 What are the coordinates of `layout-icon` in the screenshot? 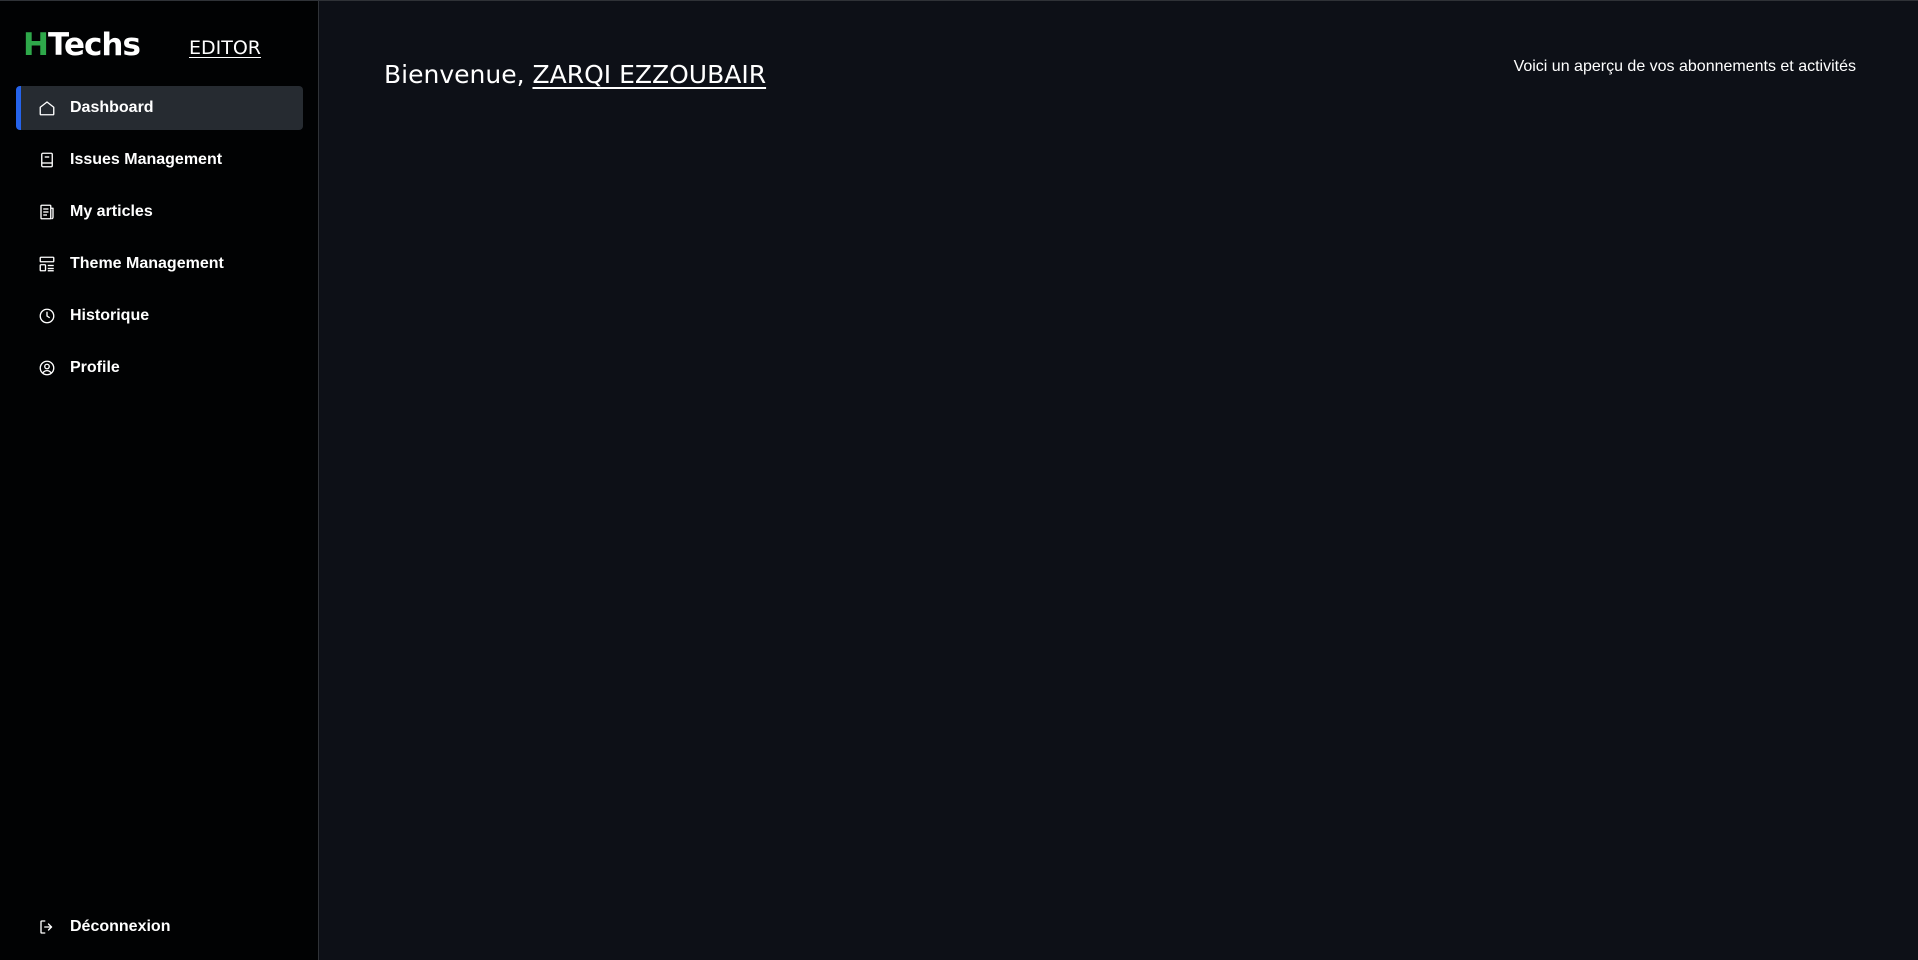 It's located at (47, 264).